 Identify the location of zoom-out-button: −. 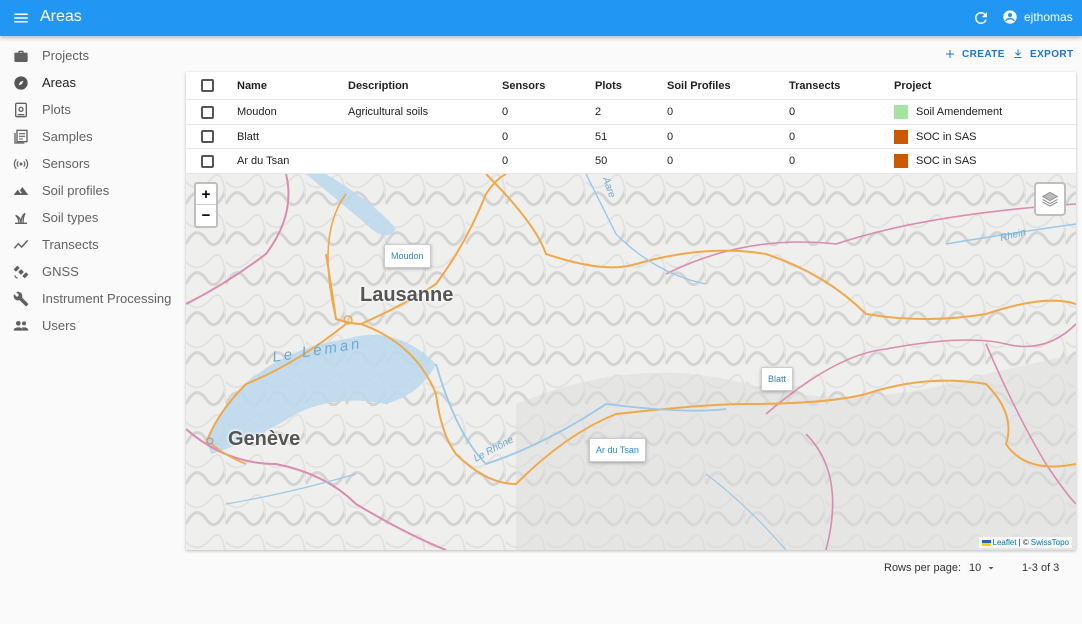
(206, 215).